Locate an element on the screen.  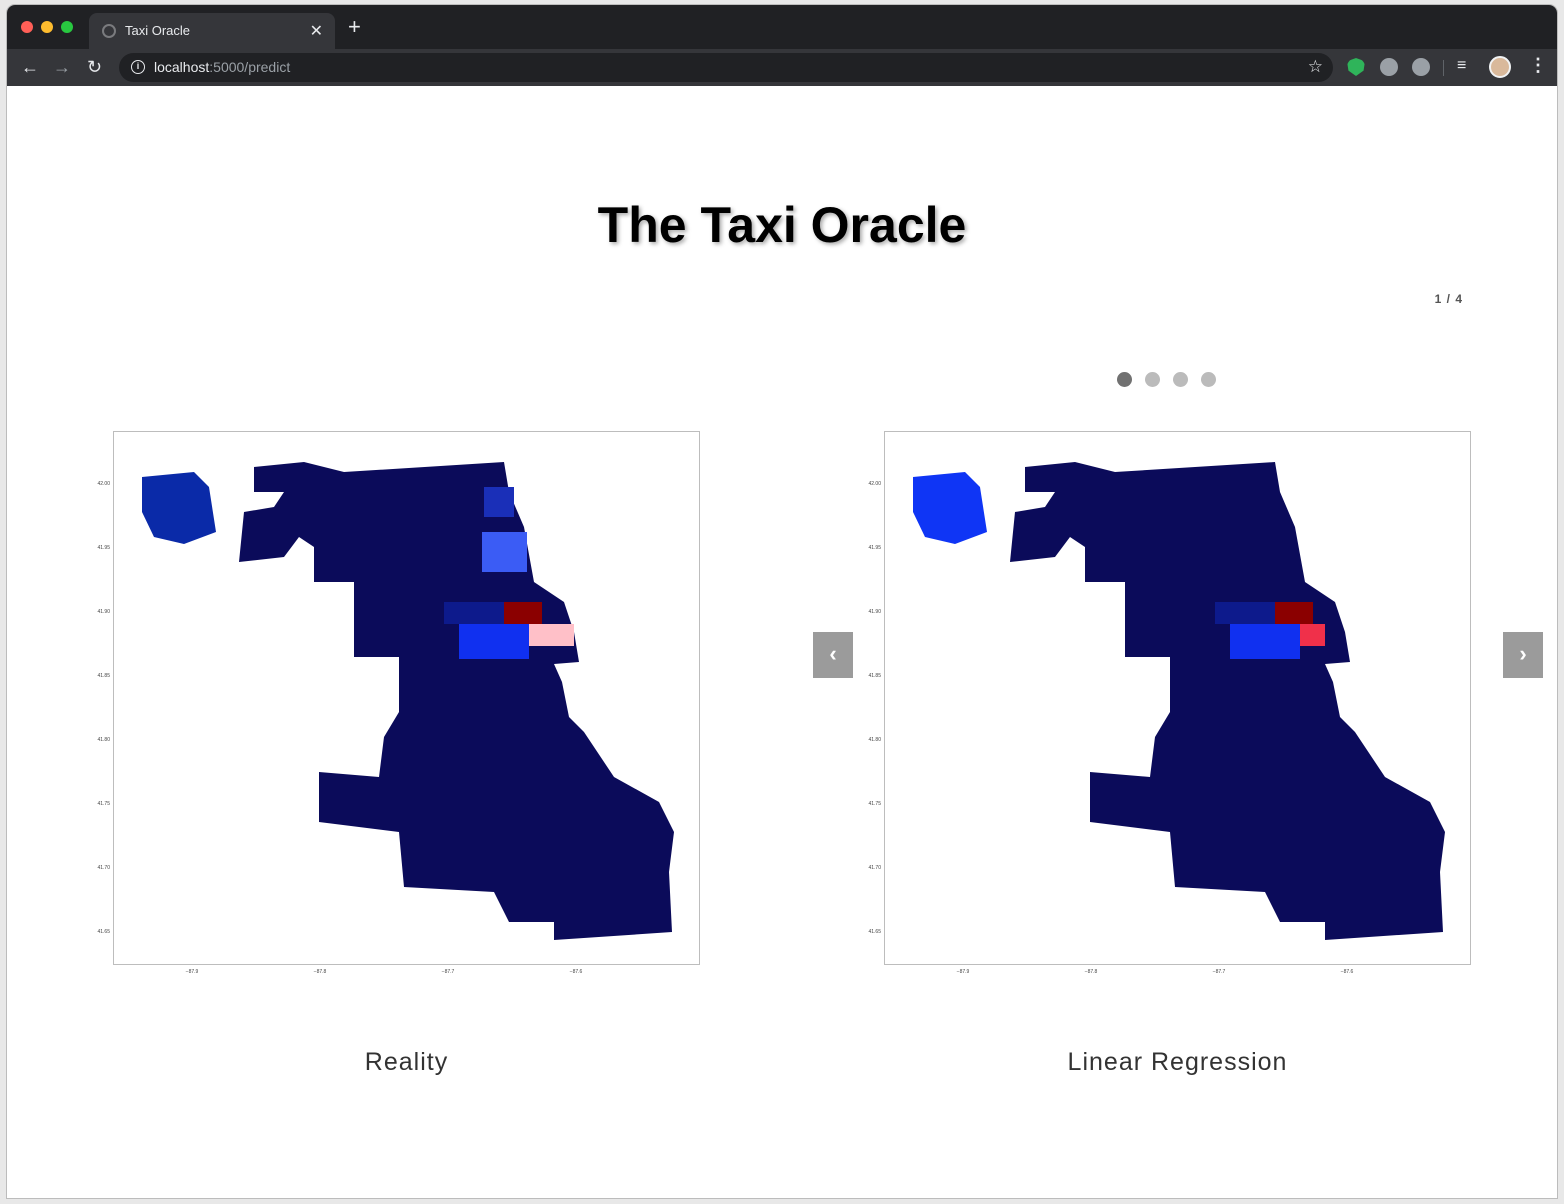
maximize-window-button is located at coordinates (67, 27).